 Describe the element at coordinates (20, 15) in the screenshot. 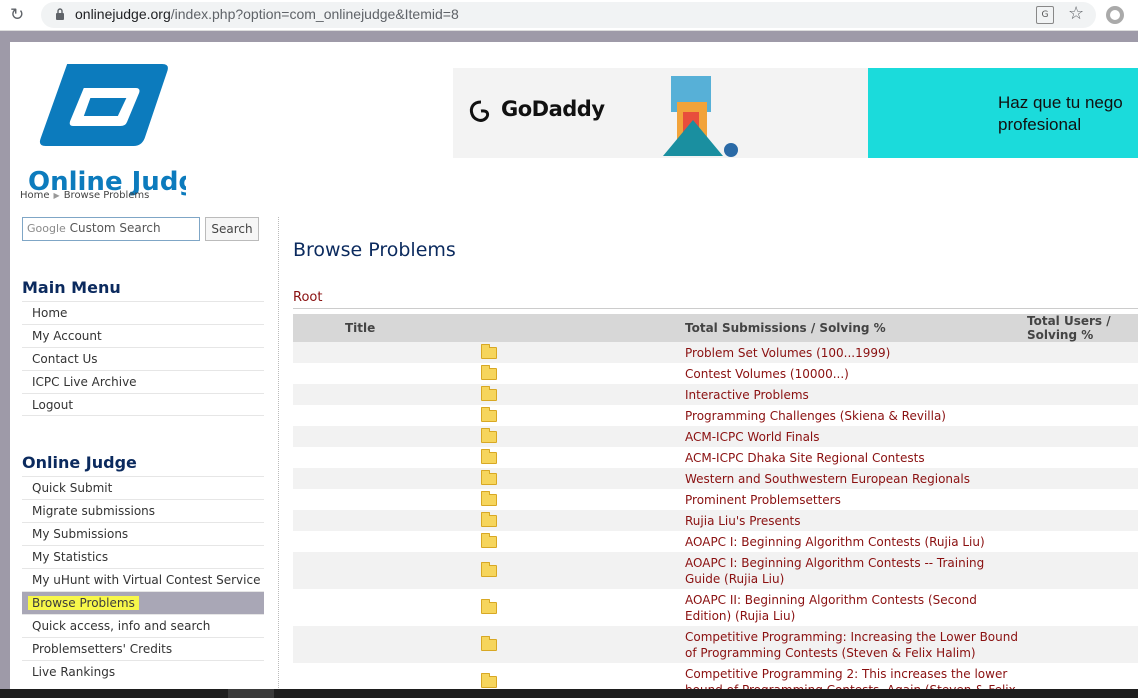

I see `reload-icon: ↻` at that location.